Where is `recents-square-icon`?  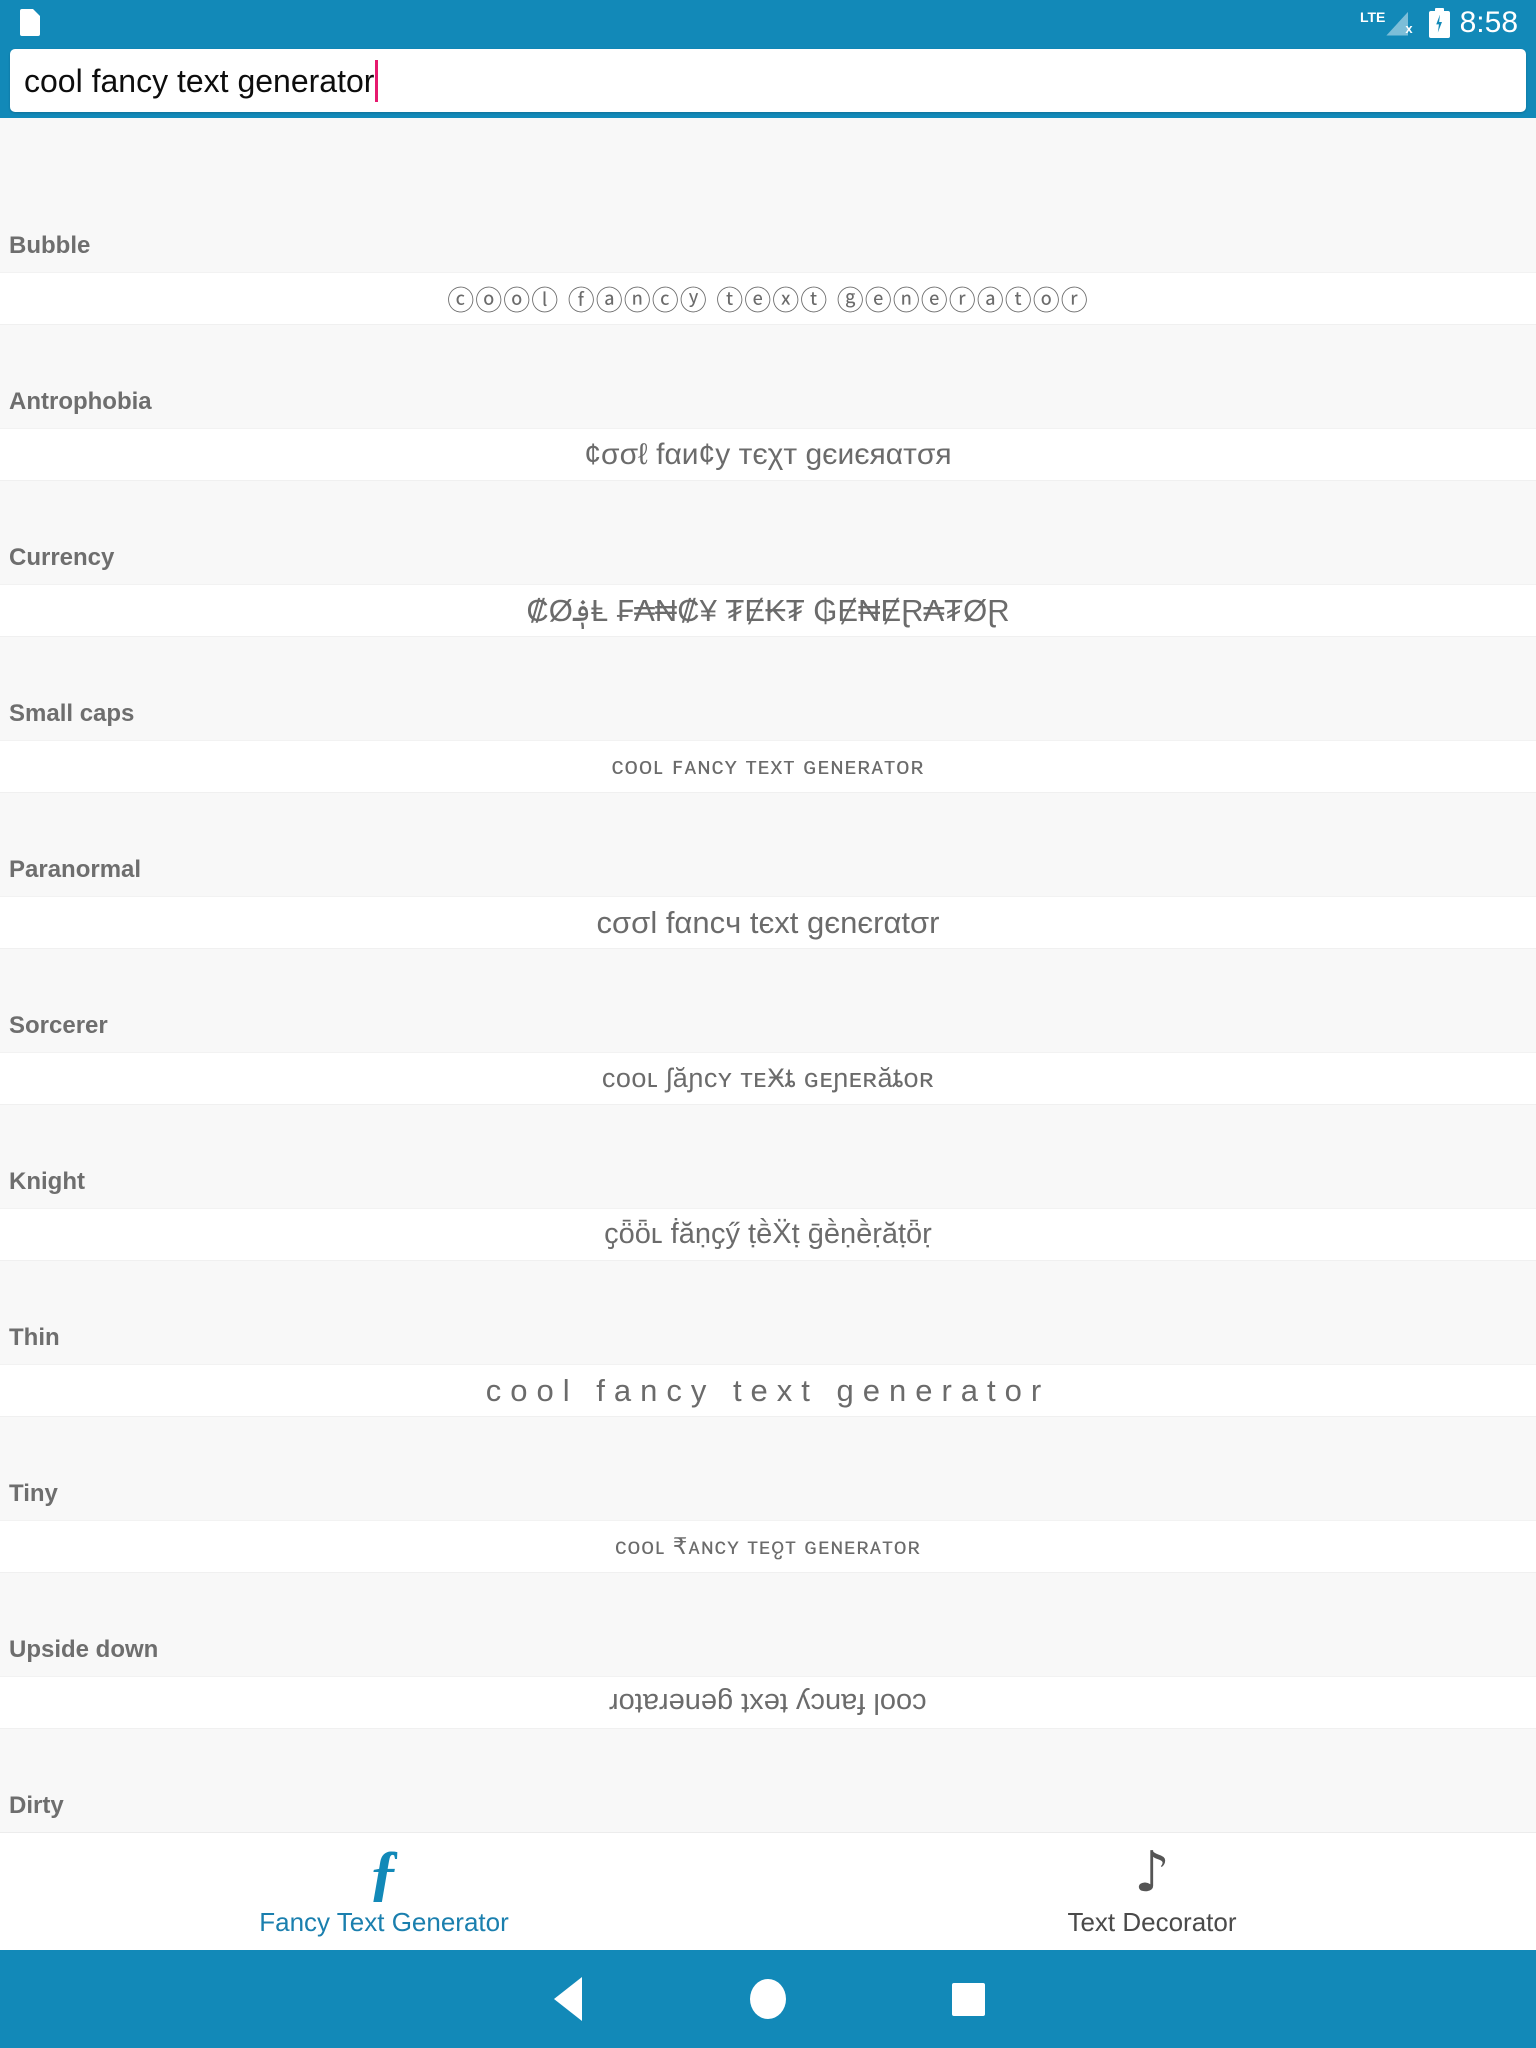 recents-square-icon is located at coordinates (968, 1999).